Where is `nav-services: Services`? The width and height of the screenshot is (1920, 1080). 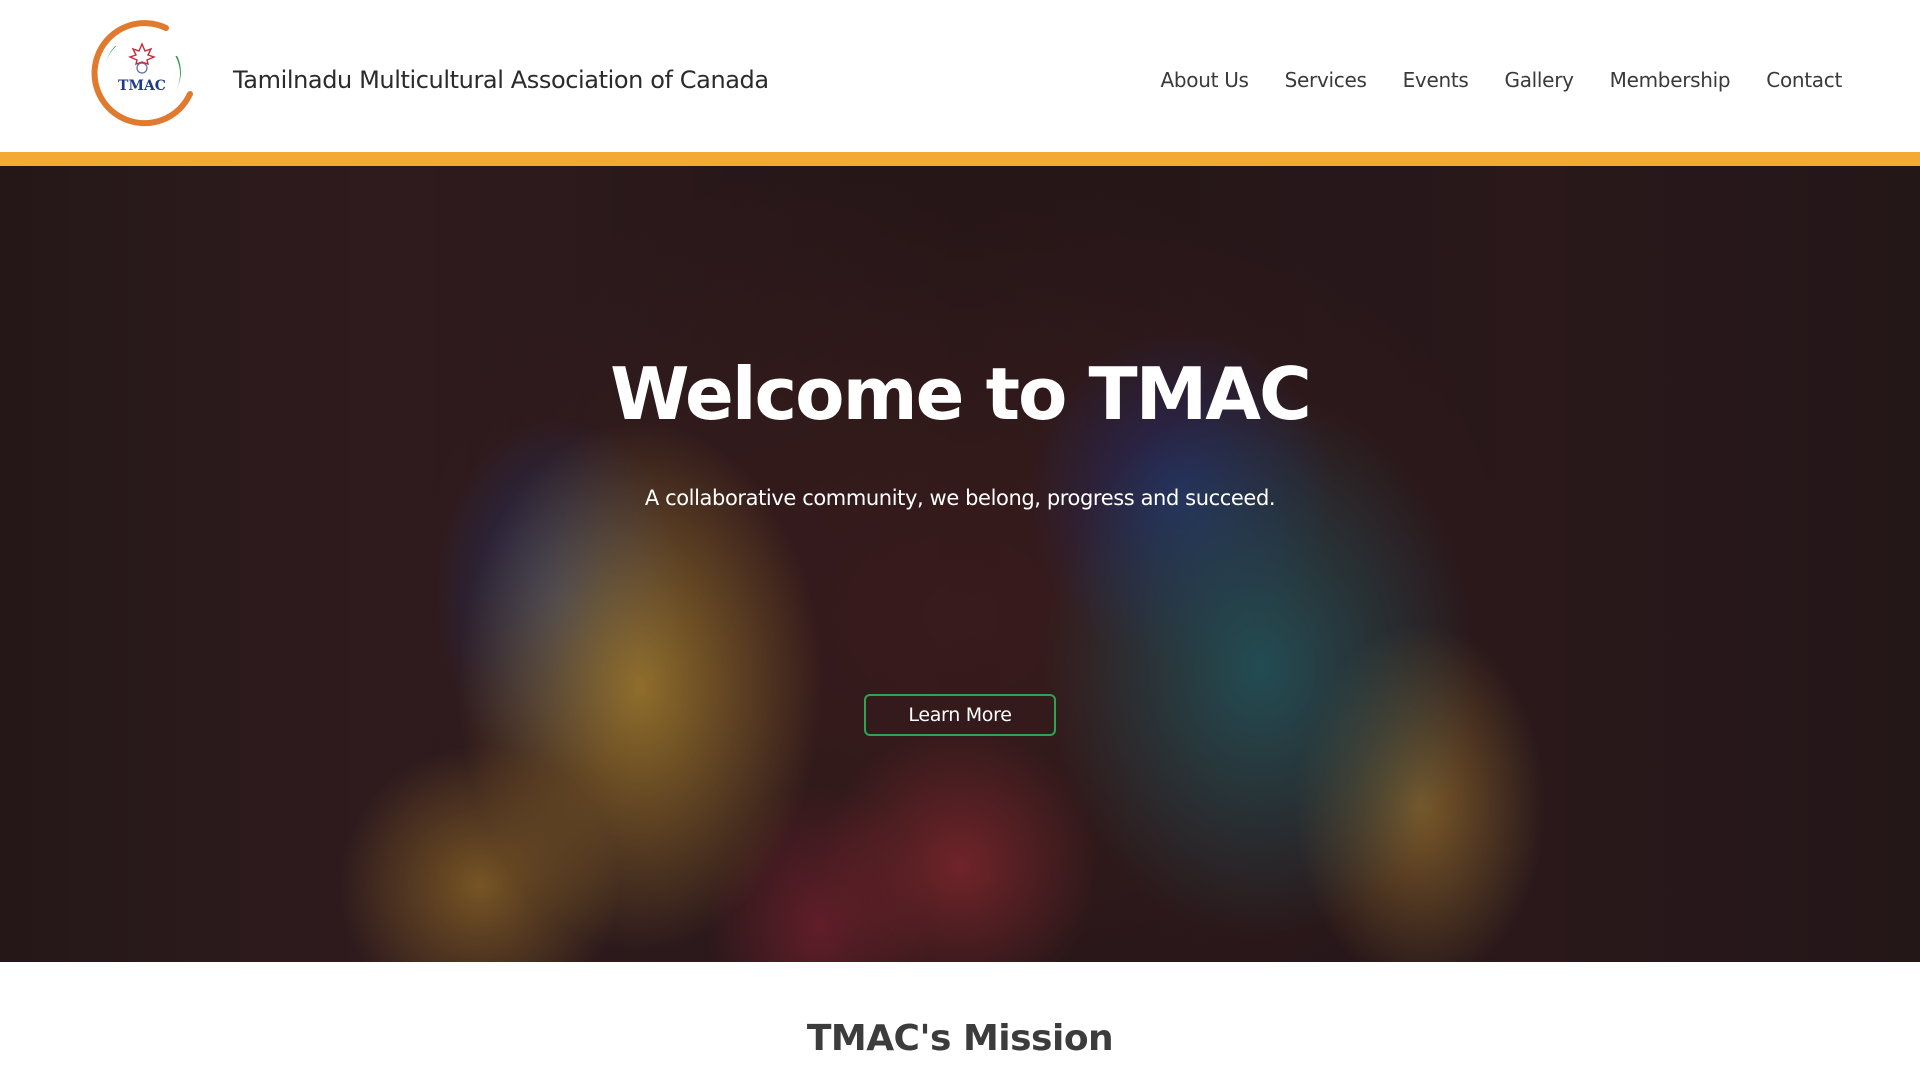 nav-services: Services is located at coordinates (1326, 80).